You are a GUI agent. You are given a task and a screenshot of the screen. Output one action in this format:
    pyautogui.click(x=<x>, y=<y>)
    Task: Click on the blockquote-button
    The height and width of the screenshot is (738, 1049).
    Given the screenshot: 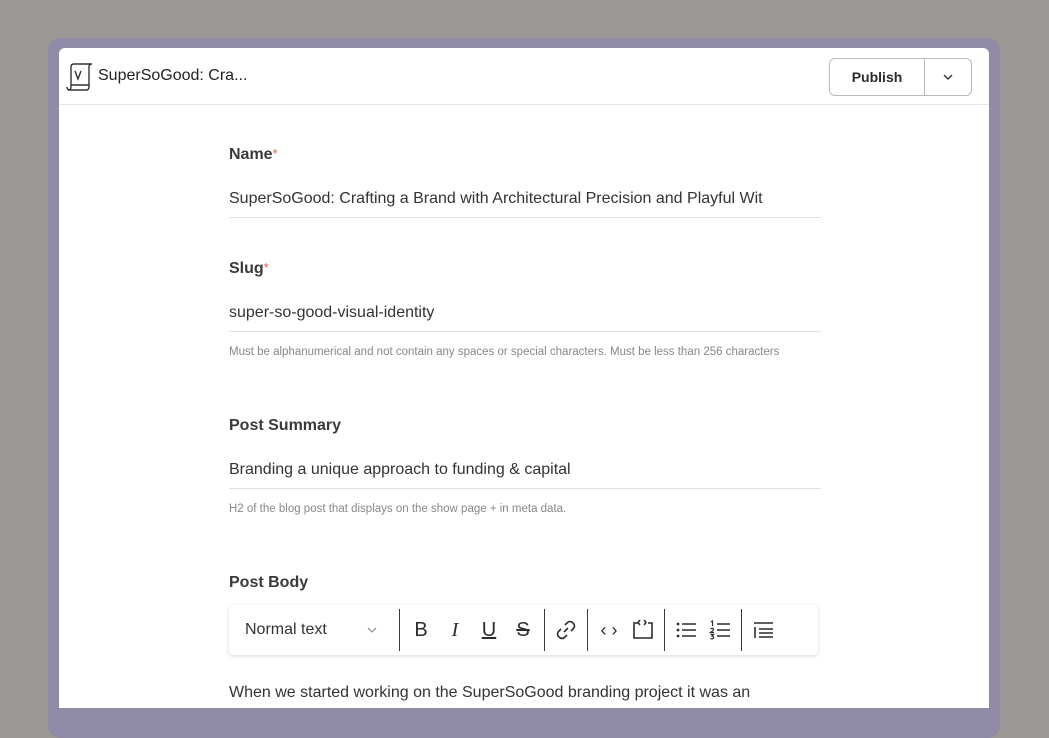 What is the action you would take?
    pyautogui.click(x=763, y=630)
    